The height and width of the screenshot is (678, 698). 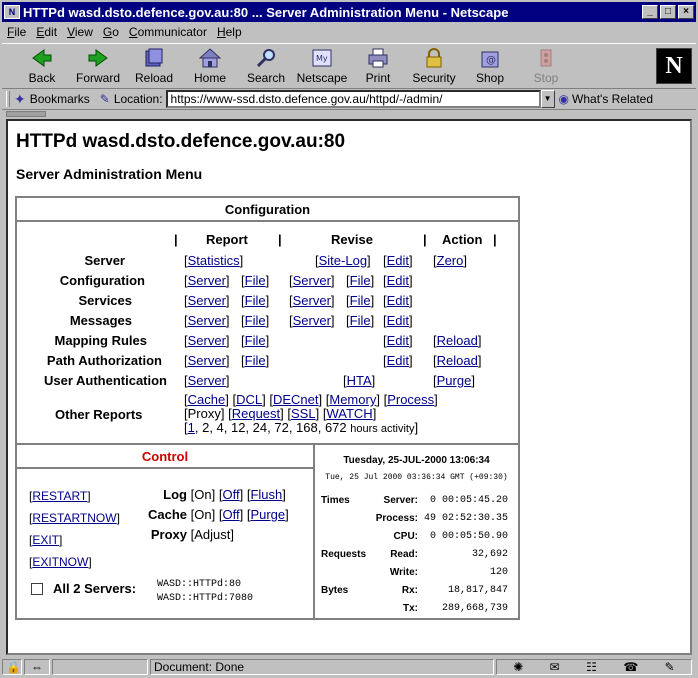 What do you see at coordinates (398, 280) in the screenshot?
I see `configuration-edit-link: Edit` at bounding box center [398, 280].